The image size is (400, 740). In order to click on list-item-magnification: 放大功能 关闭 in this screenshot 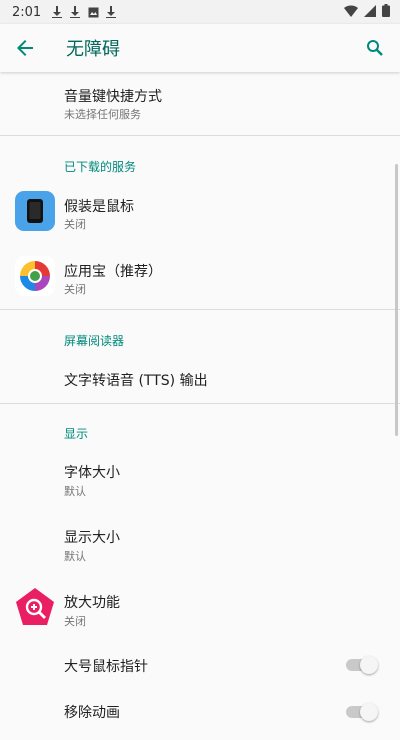, I will do `click(200, 610)`.